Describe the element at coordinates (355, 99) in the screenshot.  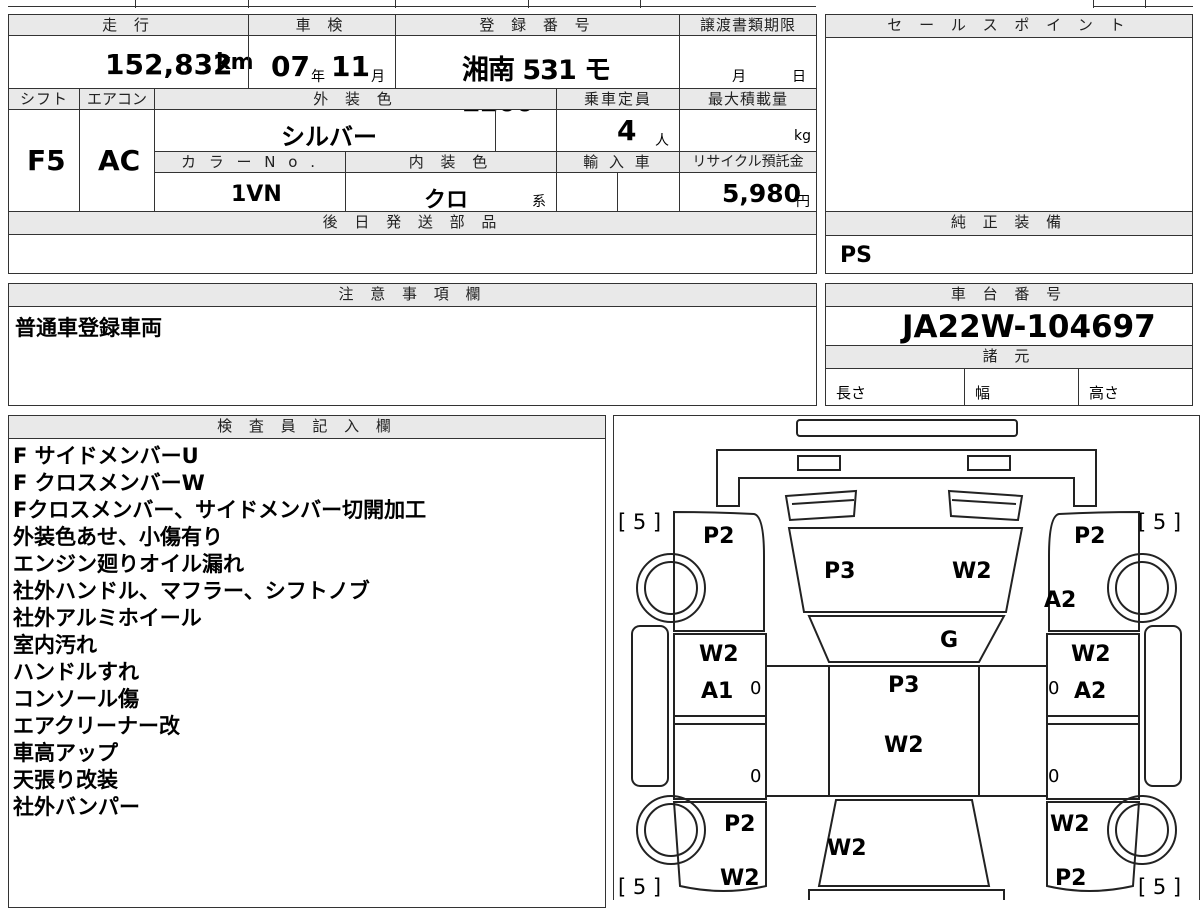
I see `header-exterior-color: 外 装 色` at that location.